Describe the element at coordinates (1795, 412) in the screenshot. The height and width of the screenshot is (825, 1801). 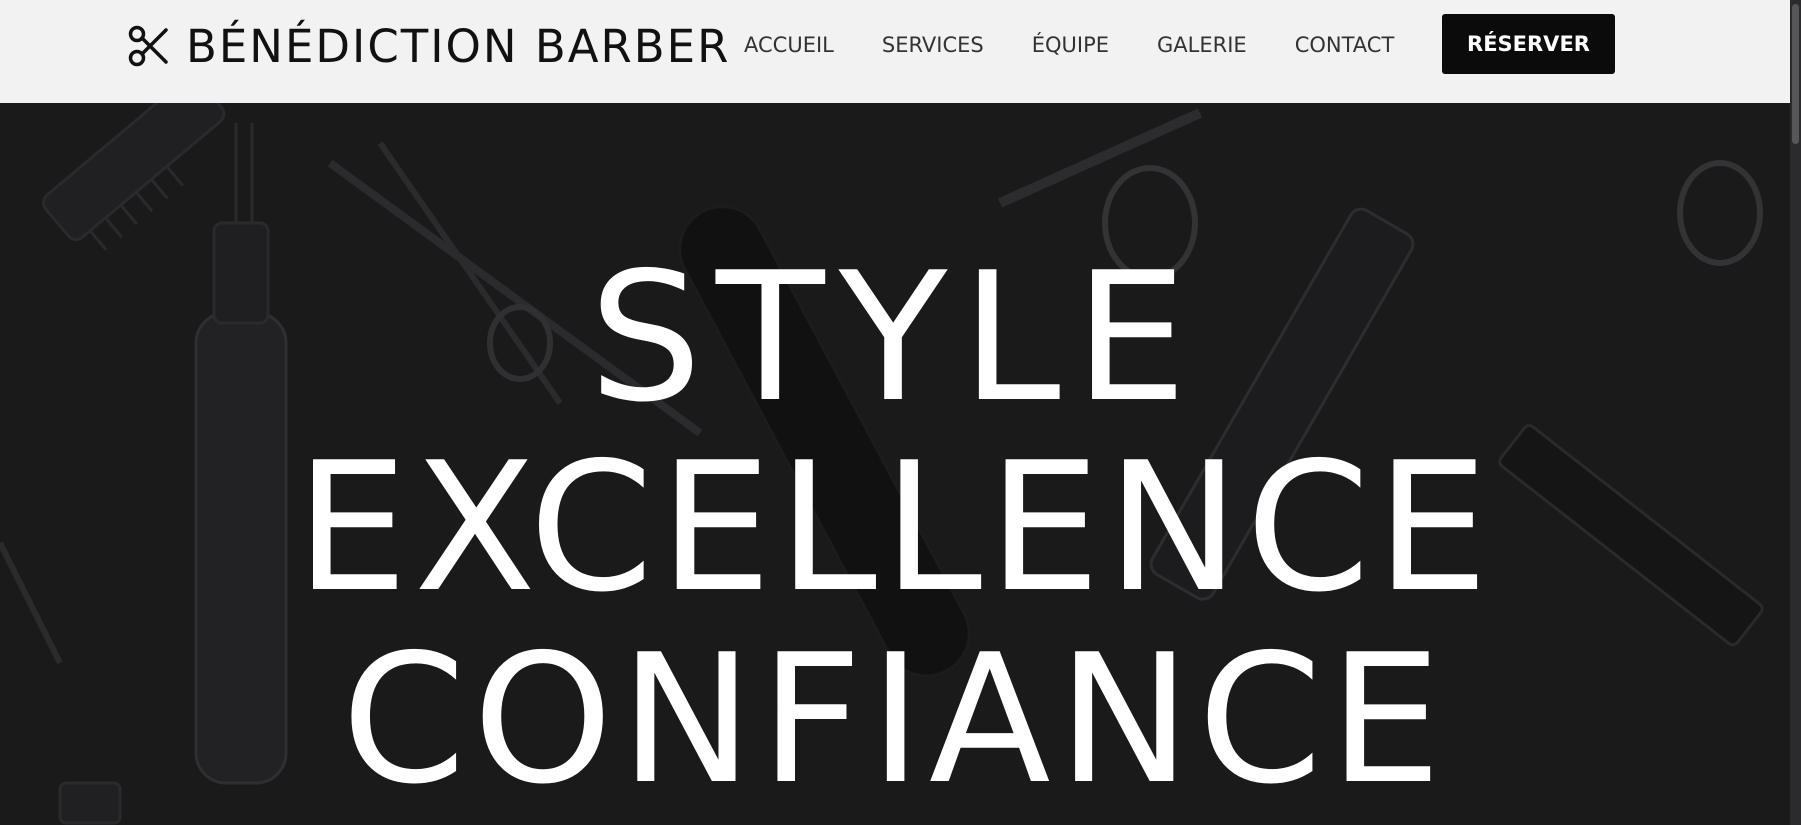
I see `scrollbar` at that location.